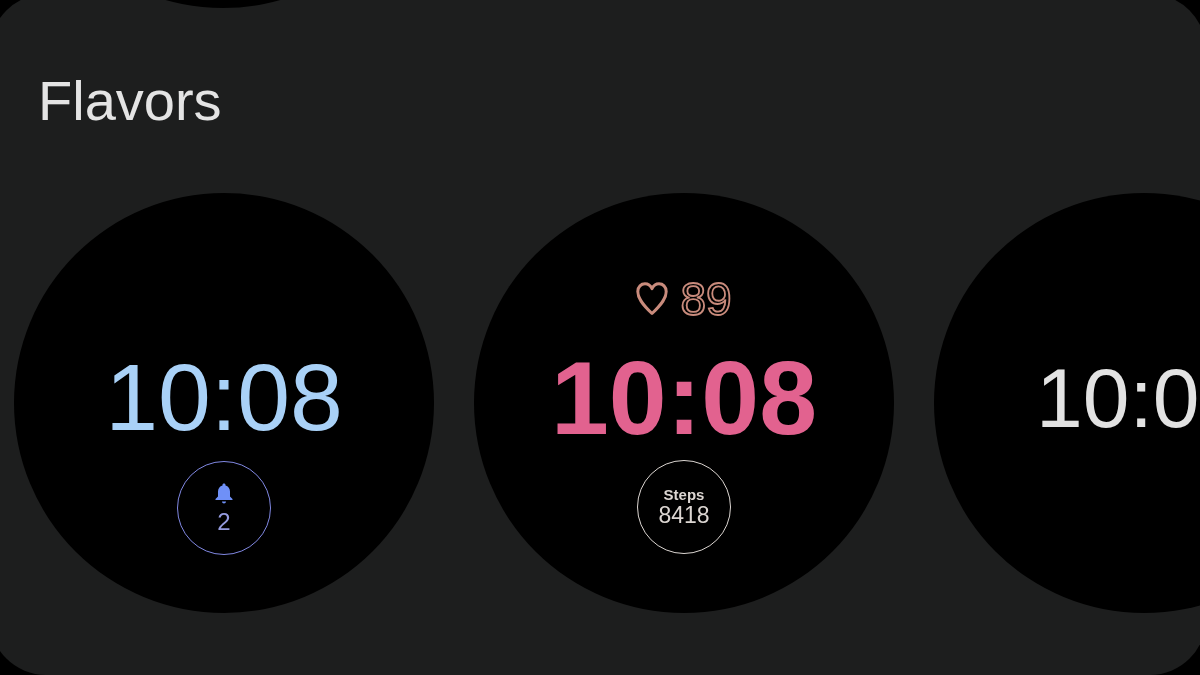 The height and width of the screenshot is (675, 1200). Describe the element at coordinates (224, 493) in the screenshot. I see `bell-icon` at that location.